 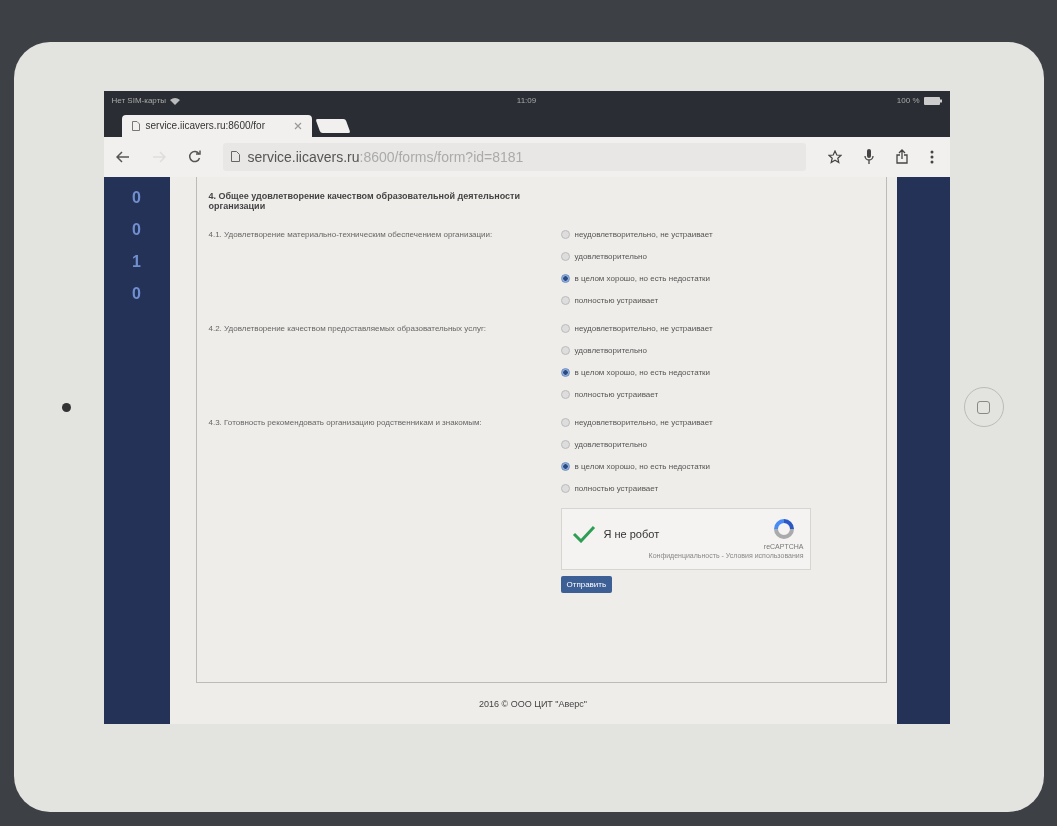 I want to click on checkmark-icon, so click(x=583, y=533).